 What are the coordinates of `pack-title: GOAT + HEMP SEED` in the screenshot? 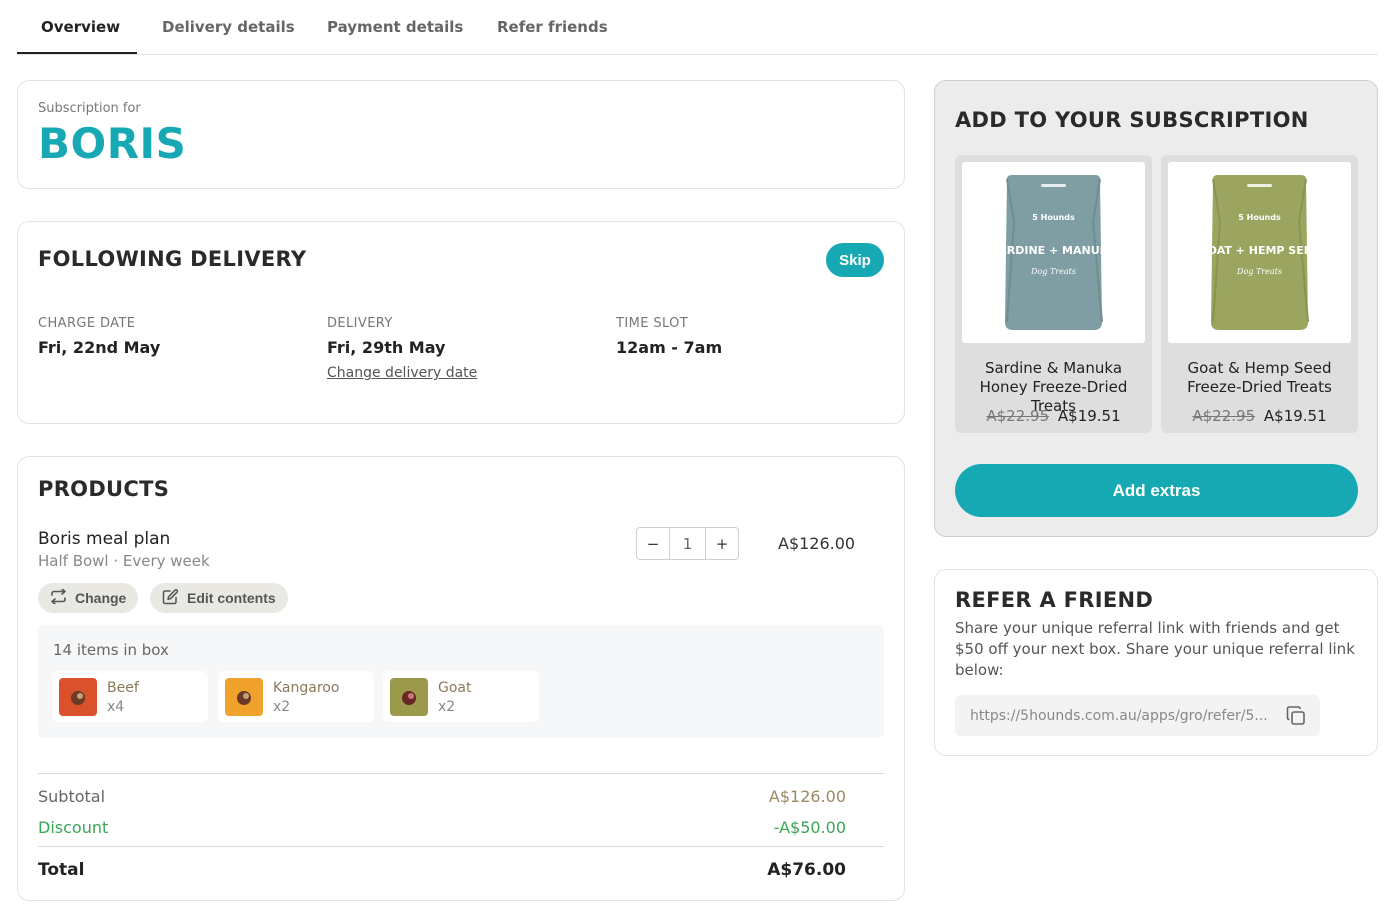 It's located at (1260, 250).